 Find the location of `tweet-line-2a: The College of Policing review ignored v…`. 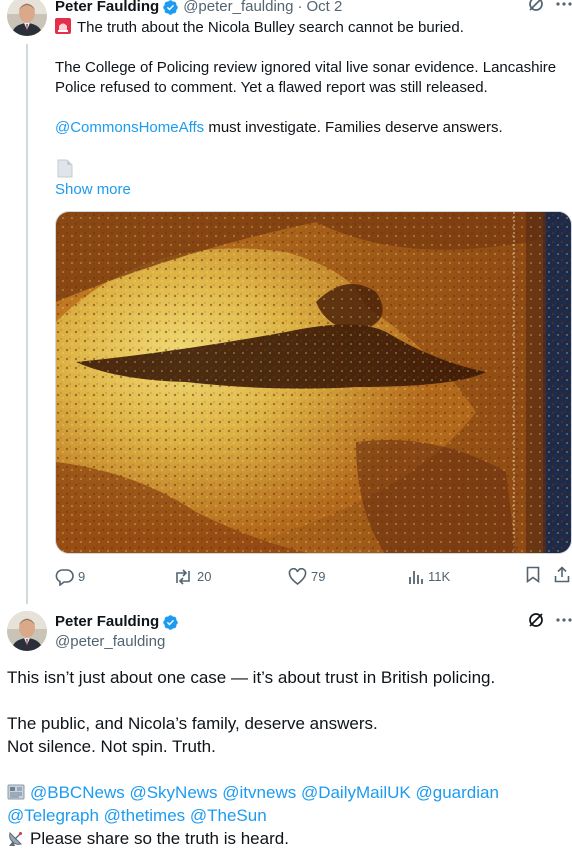

tweet-line-2a: The College of Policing review ignored v… is located at coordinates (306, 67).